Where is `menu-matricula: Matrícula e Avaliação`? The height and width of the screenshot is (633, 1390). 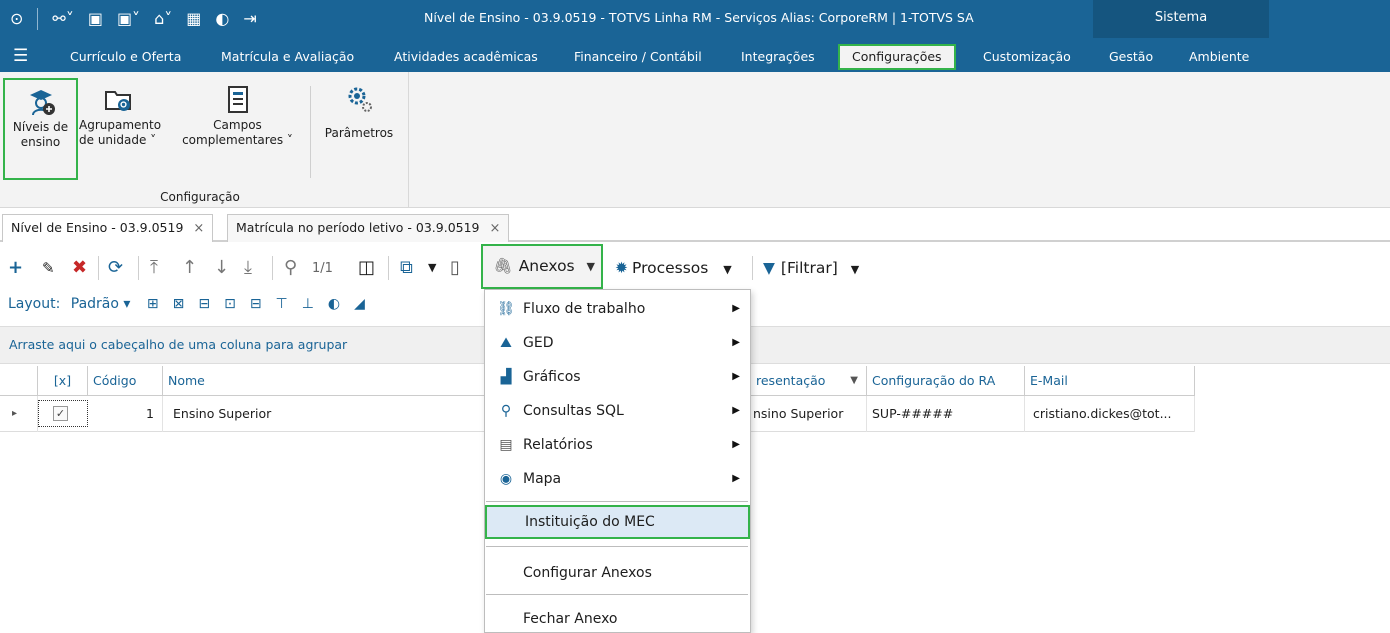 menu-matricula: Matrícula e Avaliação is located at coordinates (287, 57).